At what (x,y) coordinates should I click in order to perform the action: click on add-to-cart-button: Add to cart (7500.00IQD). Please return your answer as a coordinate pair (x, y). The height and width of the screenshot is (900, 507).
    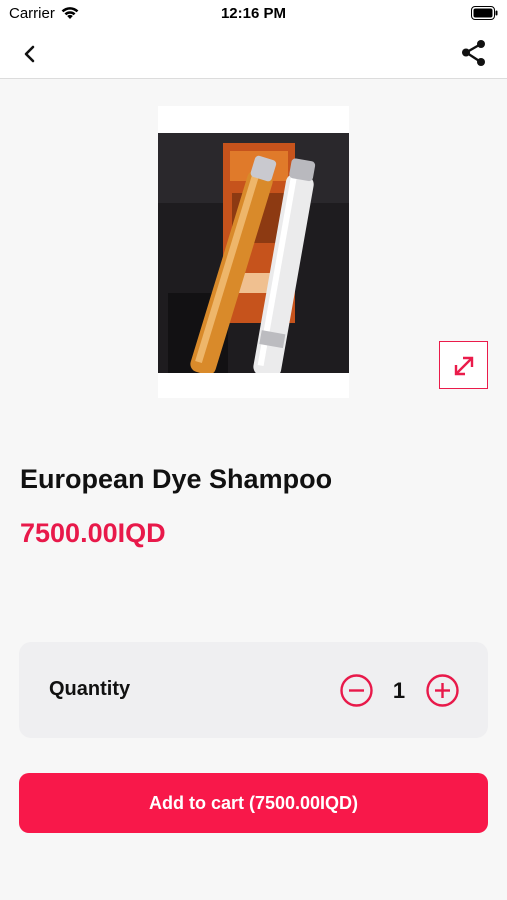
    Looking at the image, I should click on (253, 803).